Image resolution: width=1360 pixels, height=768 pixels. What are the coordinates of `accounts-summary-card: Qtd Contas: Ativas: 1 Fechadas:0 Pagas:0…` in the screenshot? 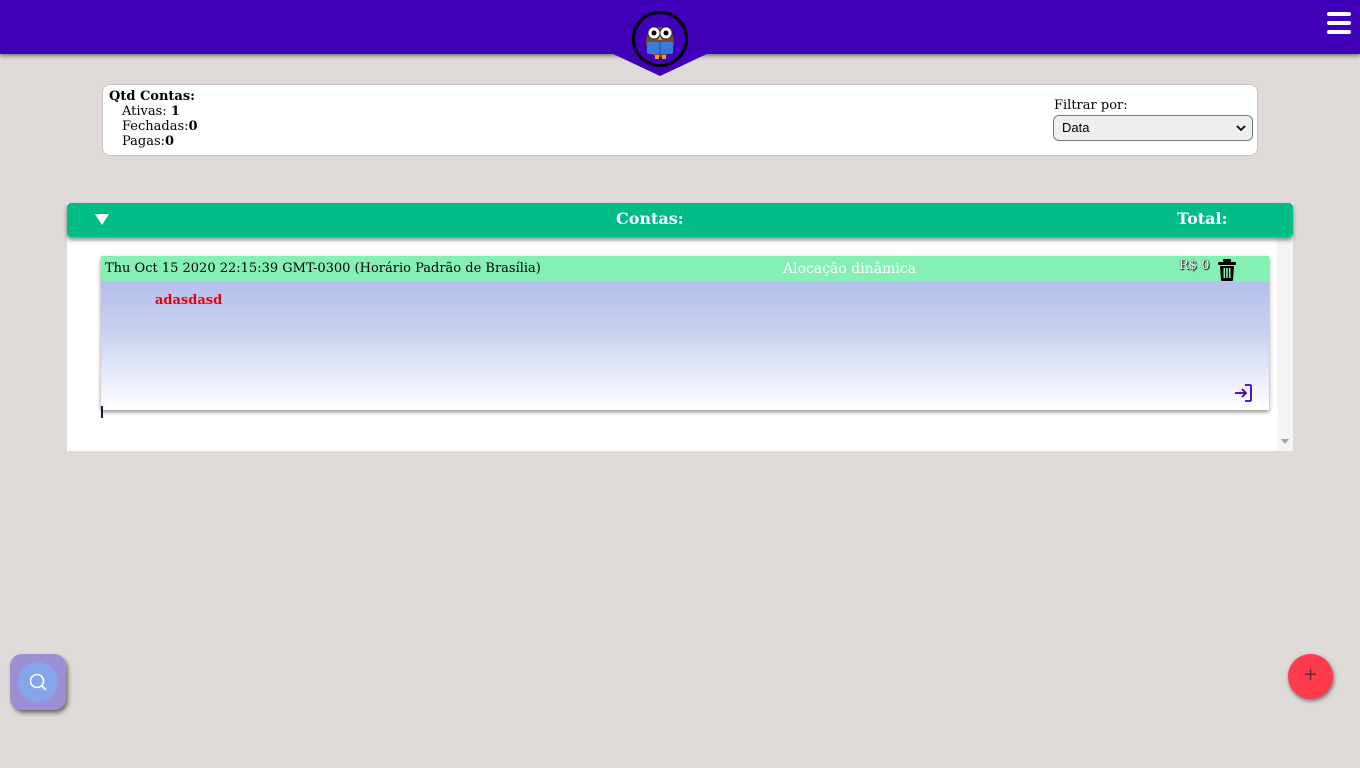 It's located at (680, 120).